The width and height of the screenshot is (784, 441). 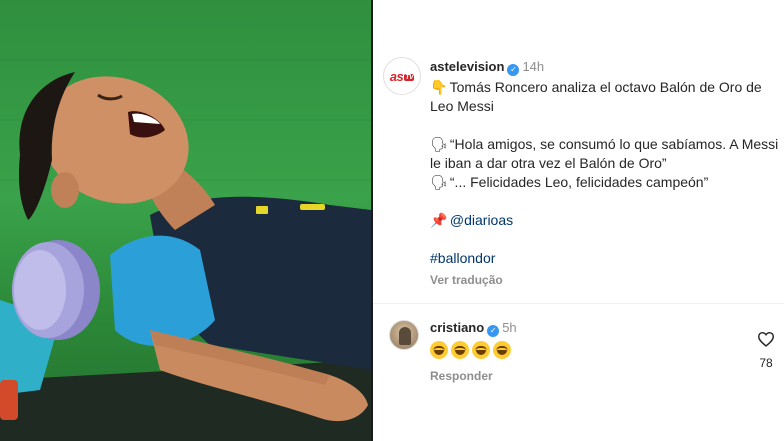 What do you see at coordinates (404, 335) in the screenshot?
I see `avatar-cristiano` at bounding box center [404, 335].